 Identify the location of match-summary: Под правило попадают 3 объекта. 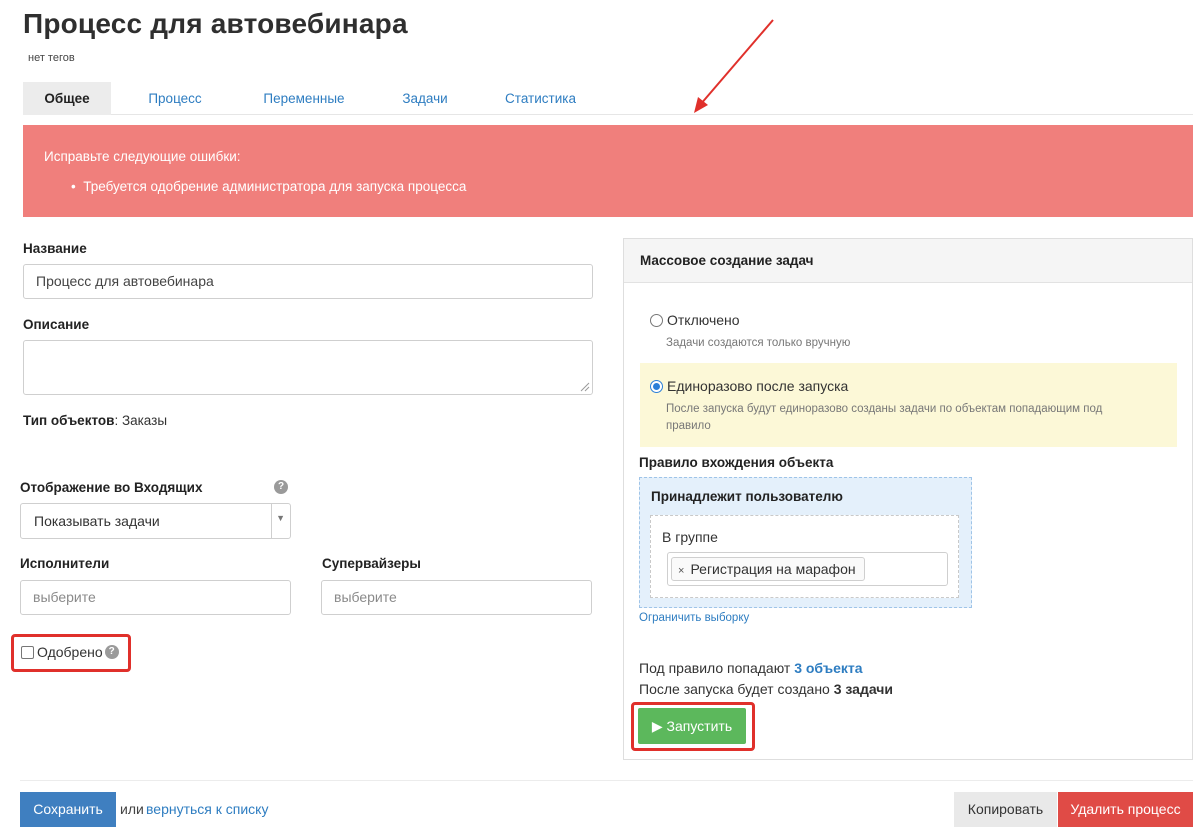
(751, 668).